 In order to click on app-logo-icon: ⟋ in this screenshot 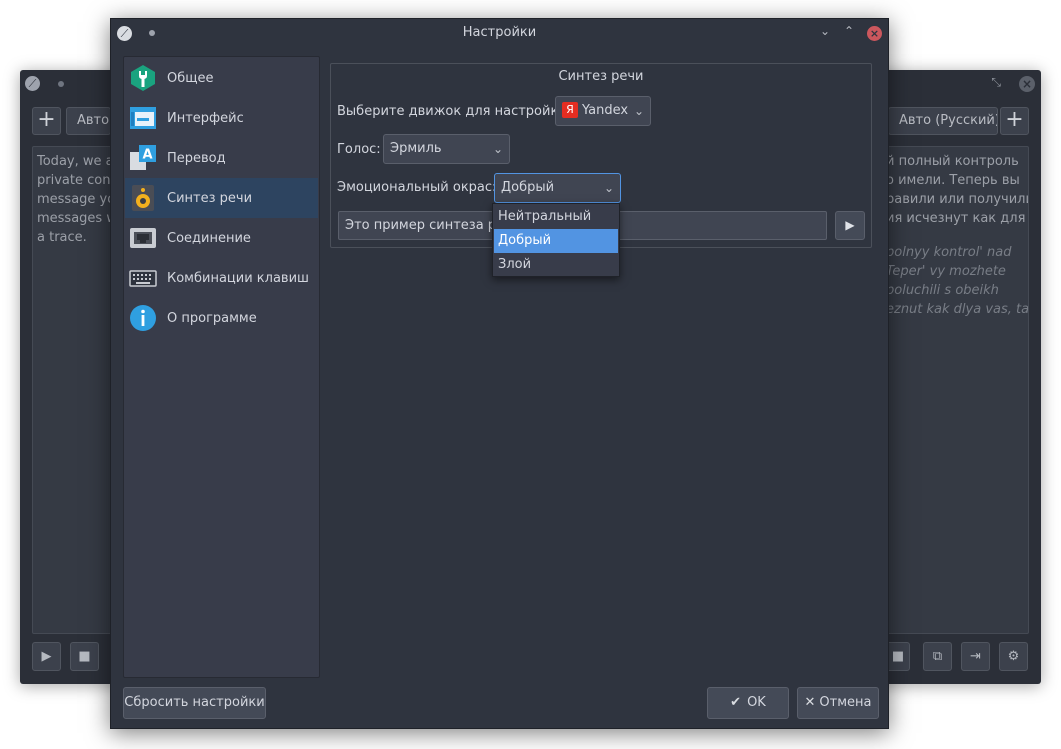, I will do `click(32, 83)`.